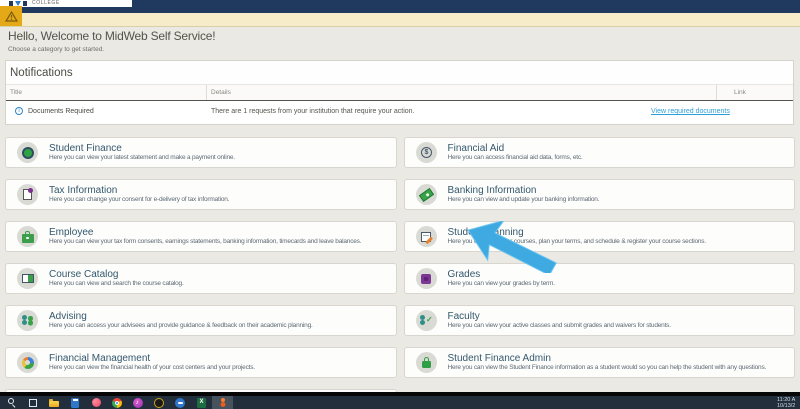 This screenshot has width=800, height=409. I want to click on taskbar-clock: 11:20 A 10/13/2, so click(788, 403).